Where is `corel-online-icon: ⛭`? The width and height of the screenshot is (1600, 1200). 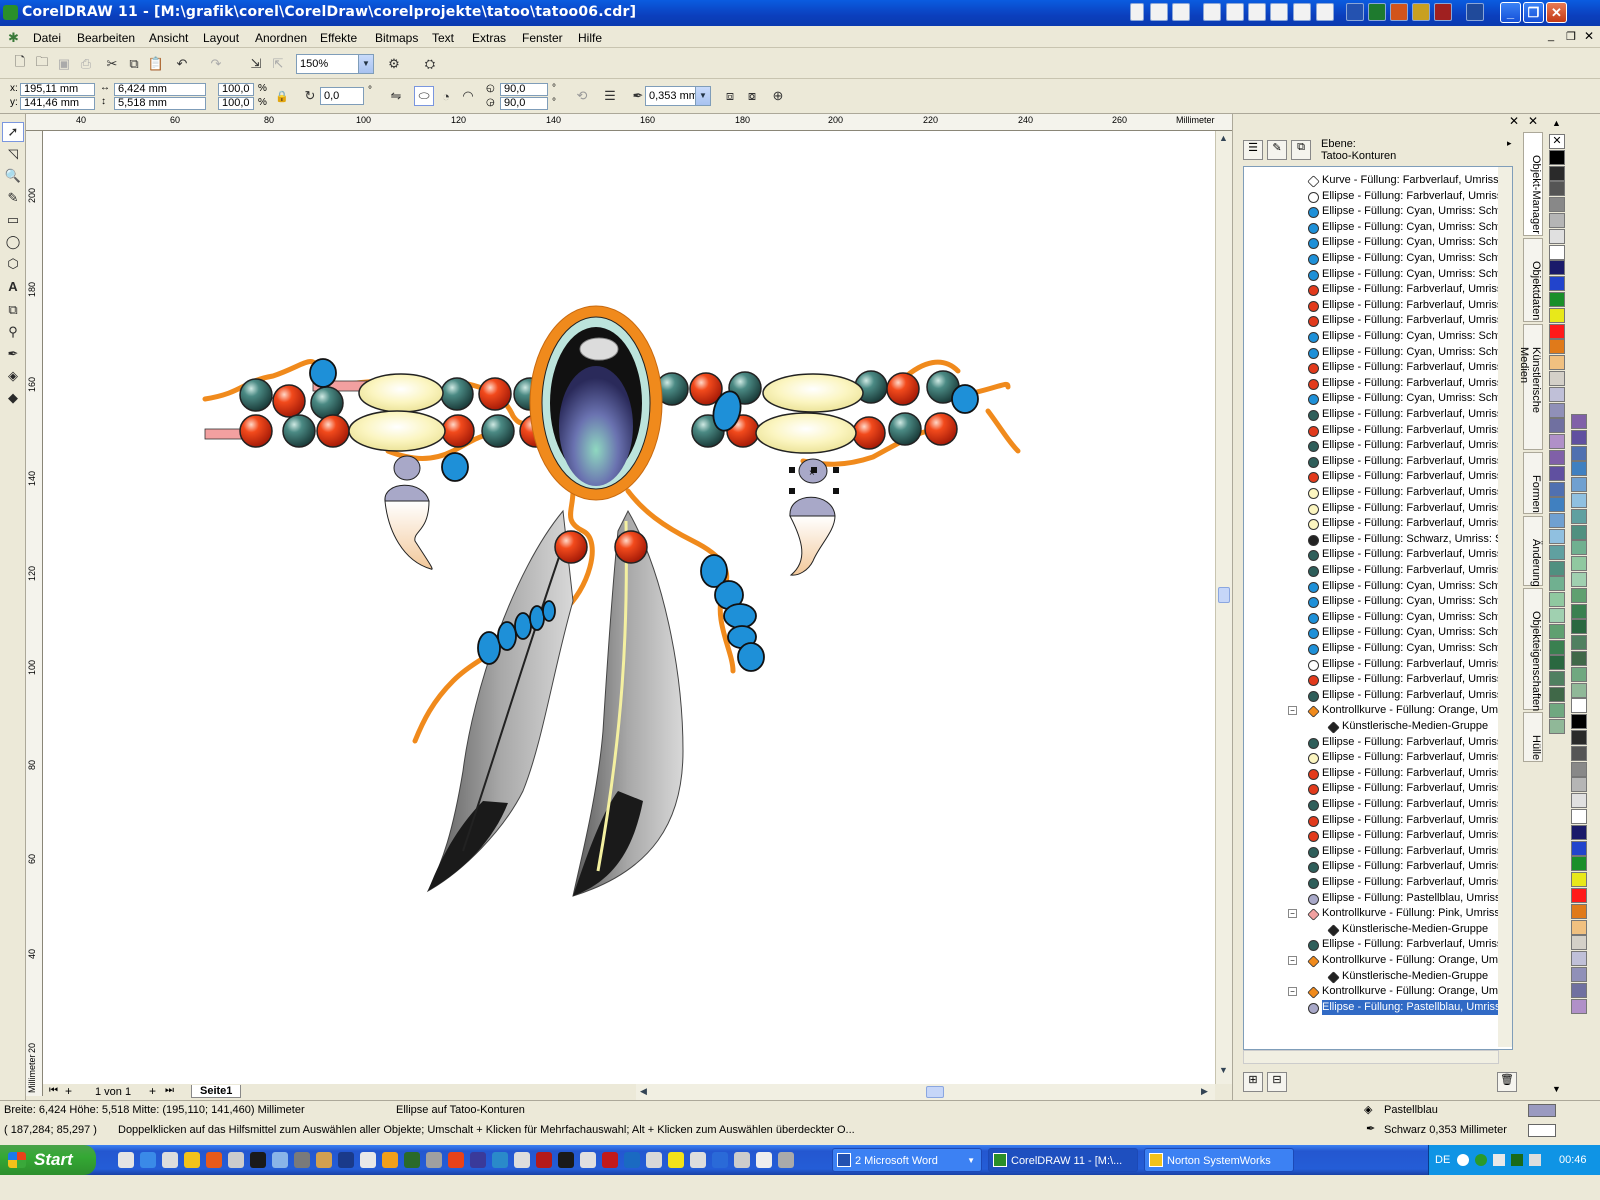
corel-online-icon: ⛭ is located at coordinates (430, 64).